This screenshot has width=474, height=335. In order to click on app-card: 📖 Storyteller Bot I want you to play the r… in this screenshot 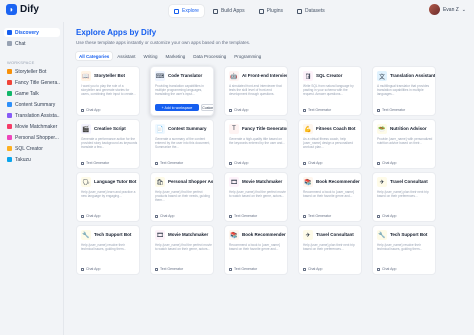, I will do `click(108, 91)`.